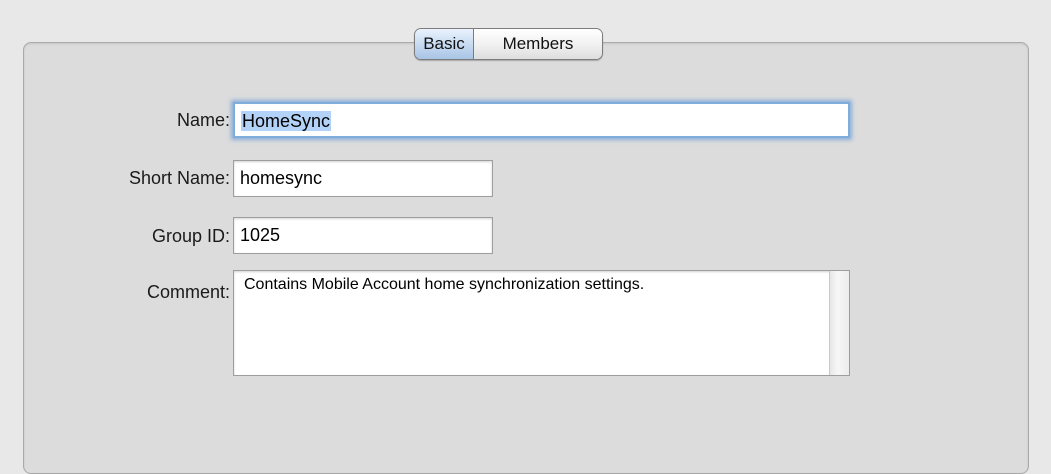  Describe the element at coordinates (444, 44) in the screenshot. I see `tab-basic: Basic` at that location.